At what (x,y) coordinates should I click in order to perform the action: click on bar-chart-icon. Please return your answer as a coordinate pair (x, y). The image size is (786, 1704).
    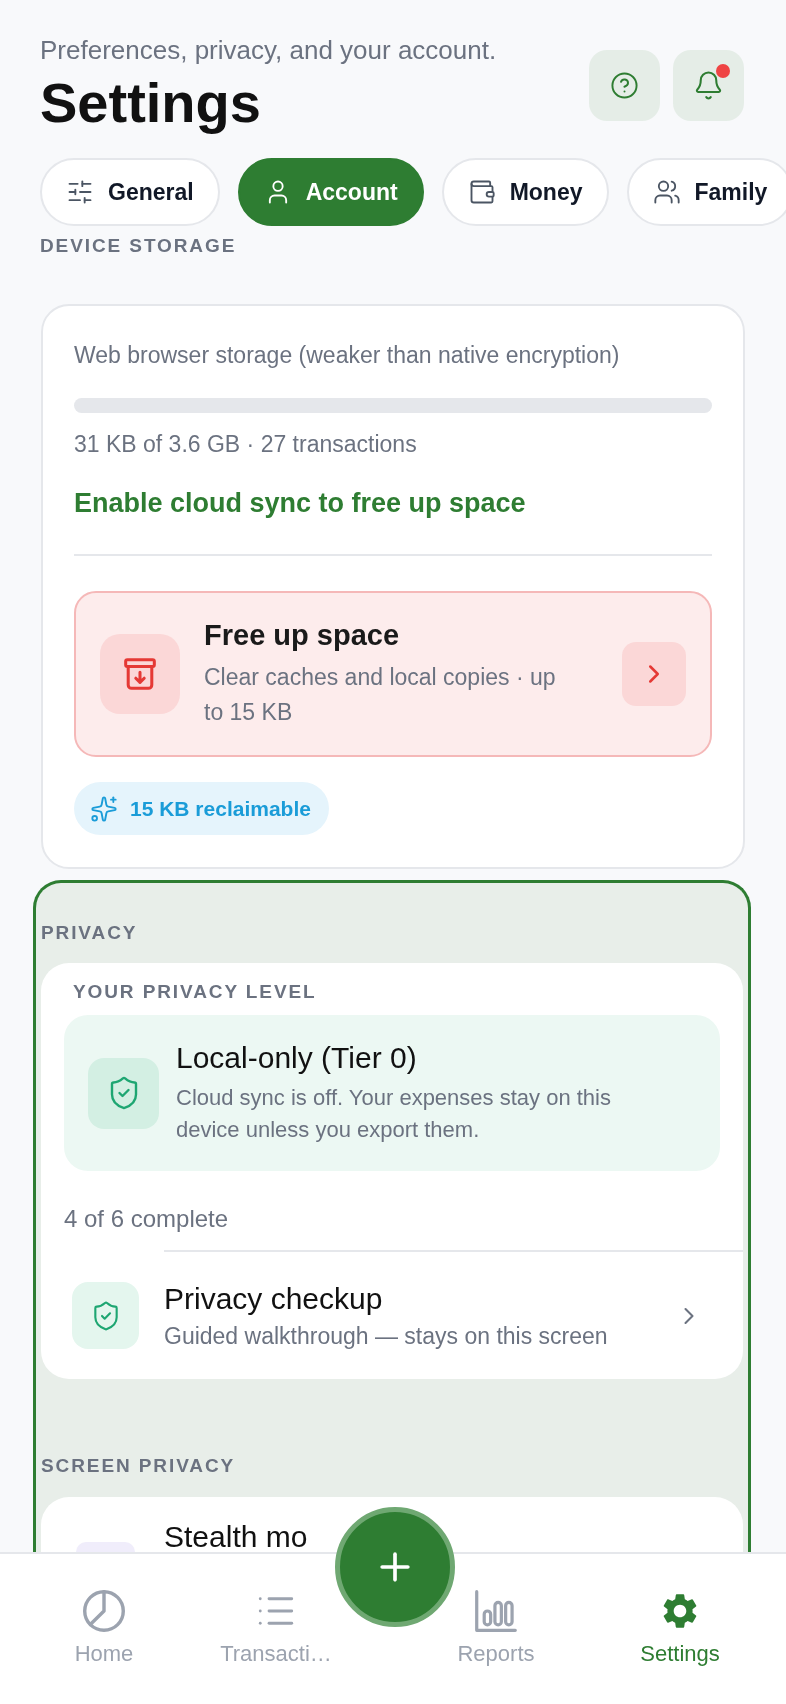
    Looking at the image, I should click on (496, 1611).